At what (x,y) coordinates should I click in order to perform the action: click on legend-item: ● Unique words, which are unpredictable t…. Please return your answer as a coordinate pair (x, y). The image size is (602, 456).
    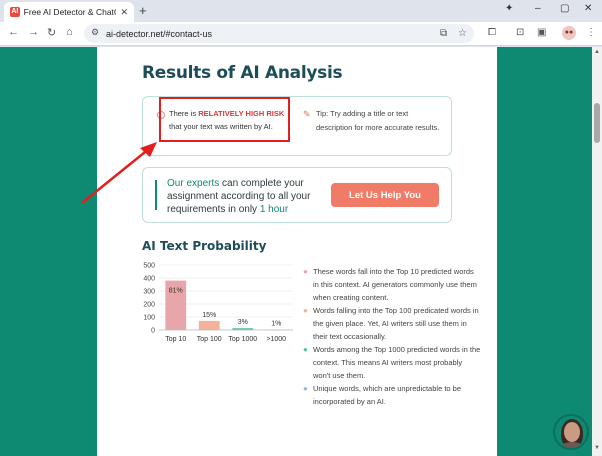
    Looking at the image, I should click on (391, 395).